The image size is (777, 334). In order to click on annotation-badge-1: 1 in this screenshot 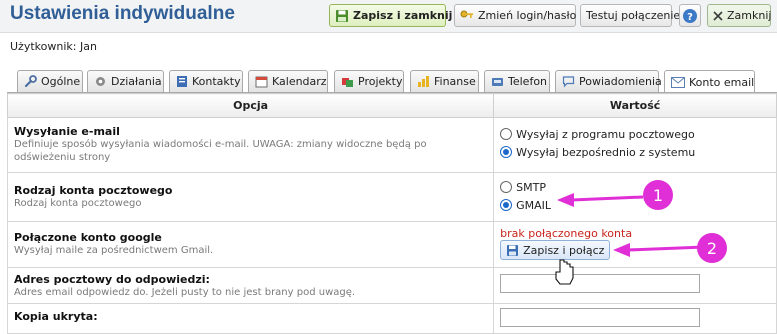, I will do `click(658, 195)`.